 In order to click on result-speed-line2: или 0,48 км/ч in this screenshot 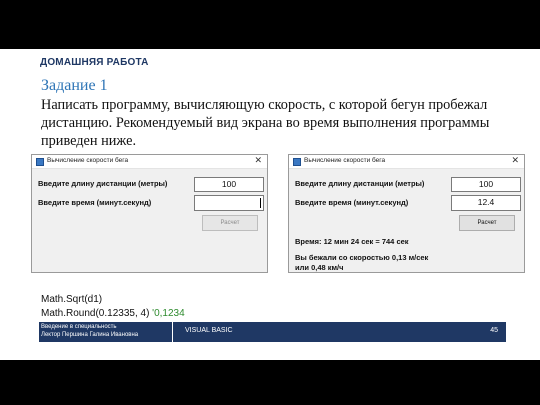, I will do `click(319, 267)`.